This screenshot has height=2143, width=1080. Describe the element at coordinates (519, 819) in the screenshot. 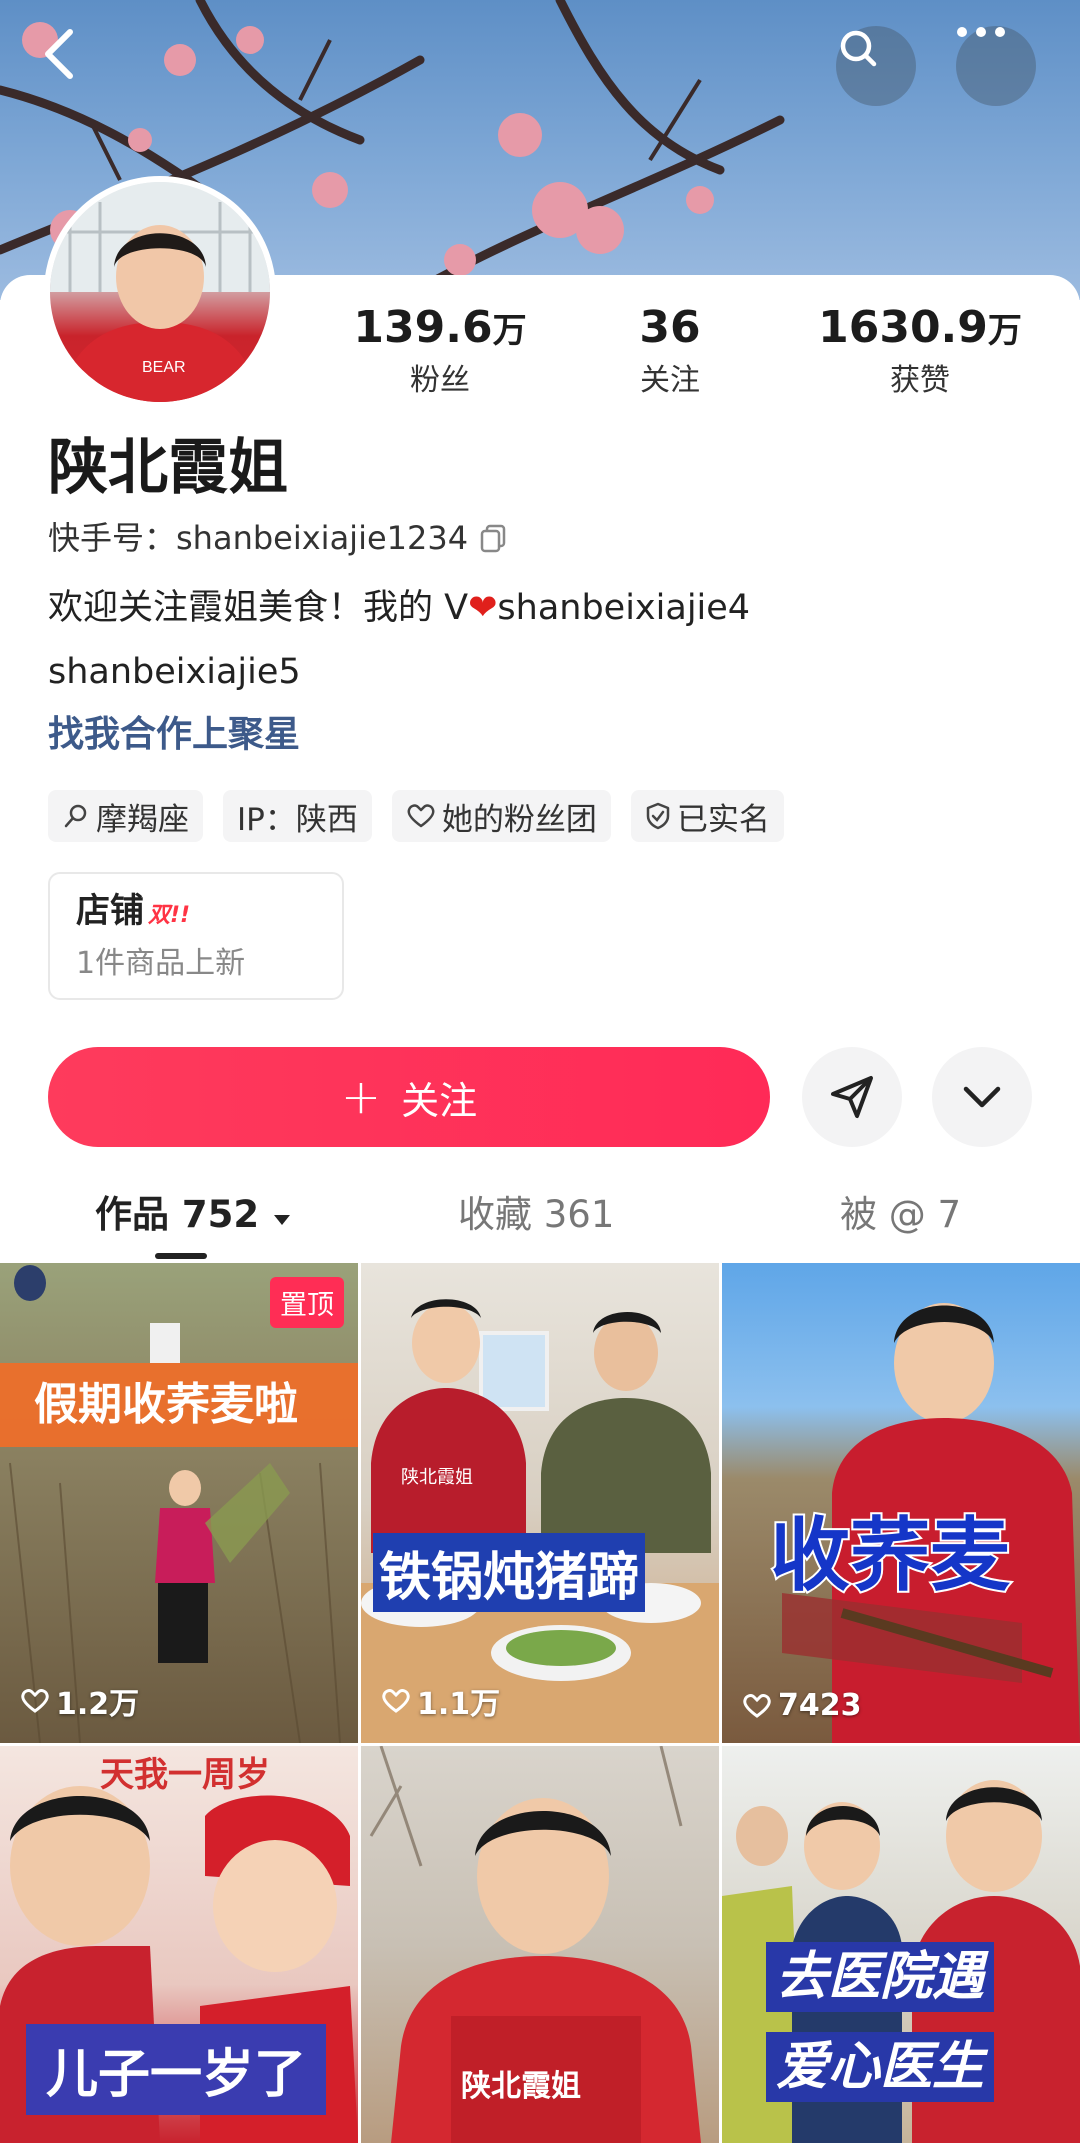

I see `tag-fan-club-label: 她的粉丝团` at that location.